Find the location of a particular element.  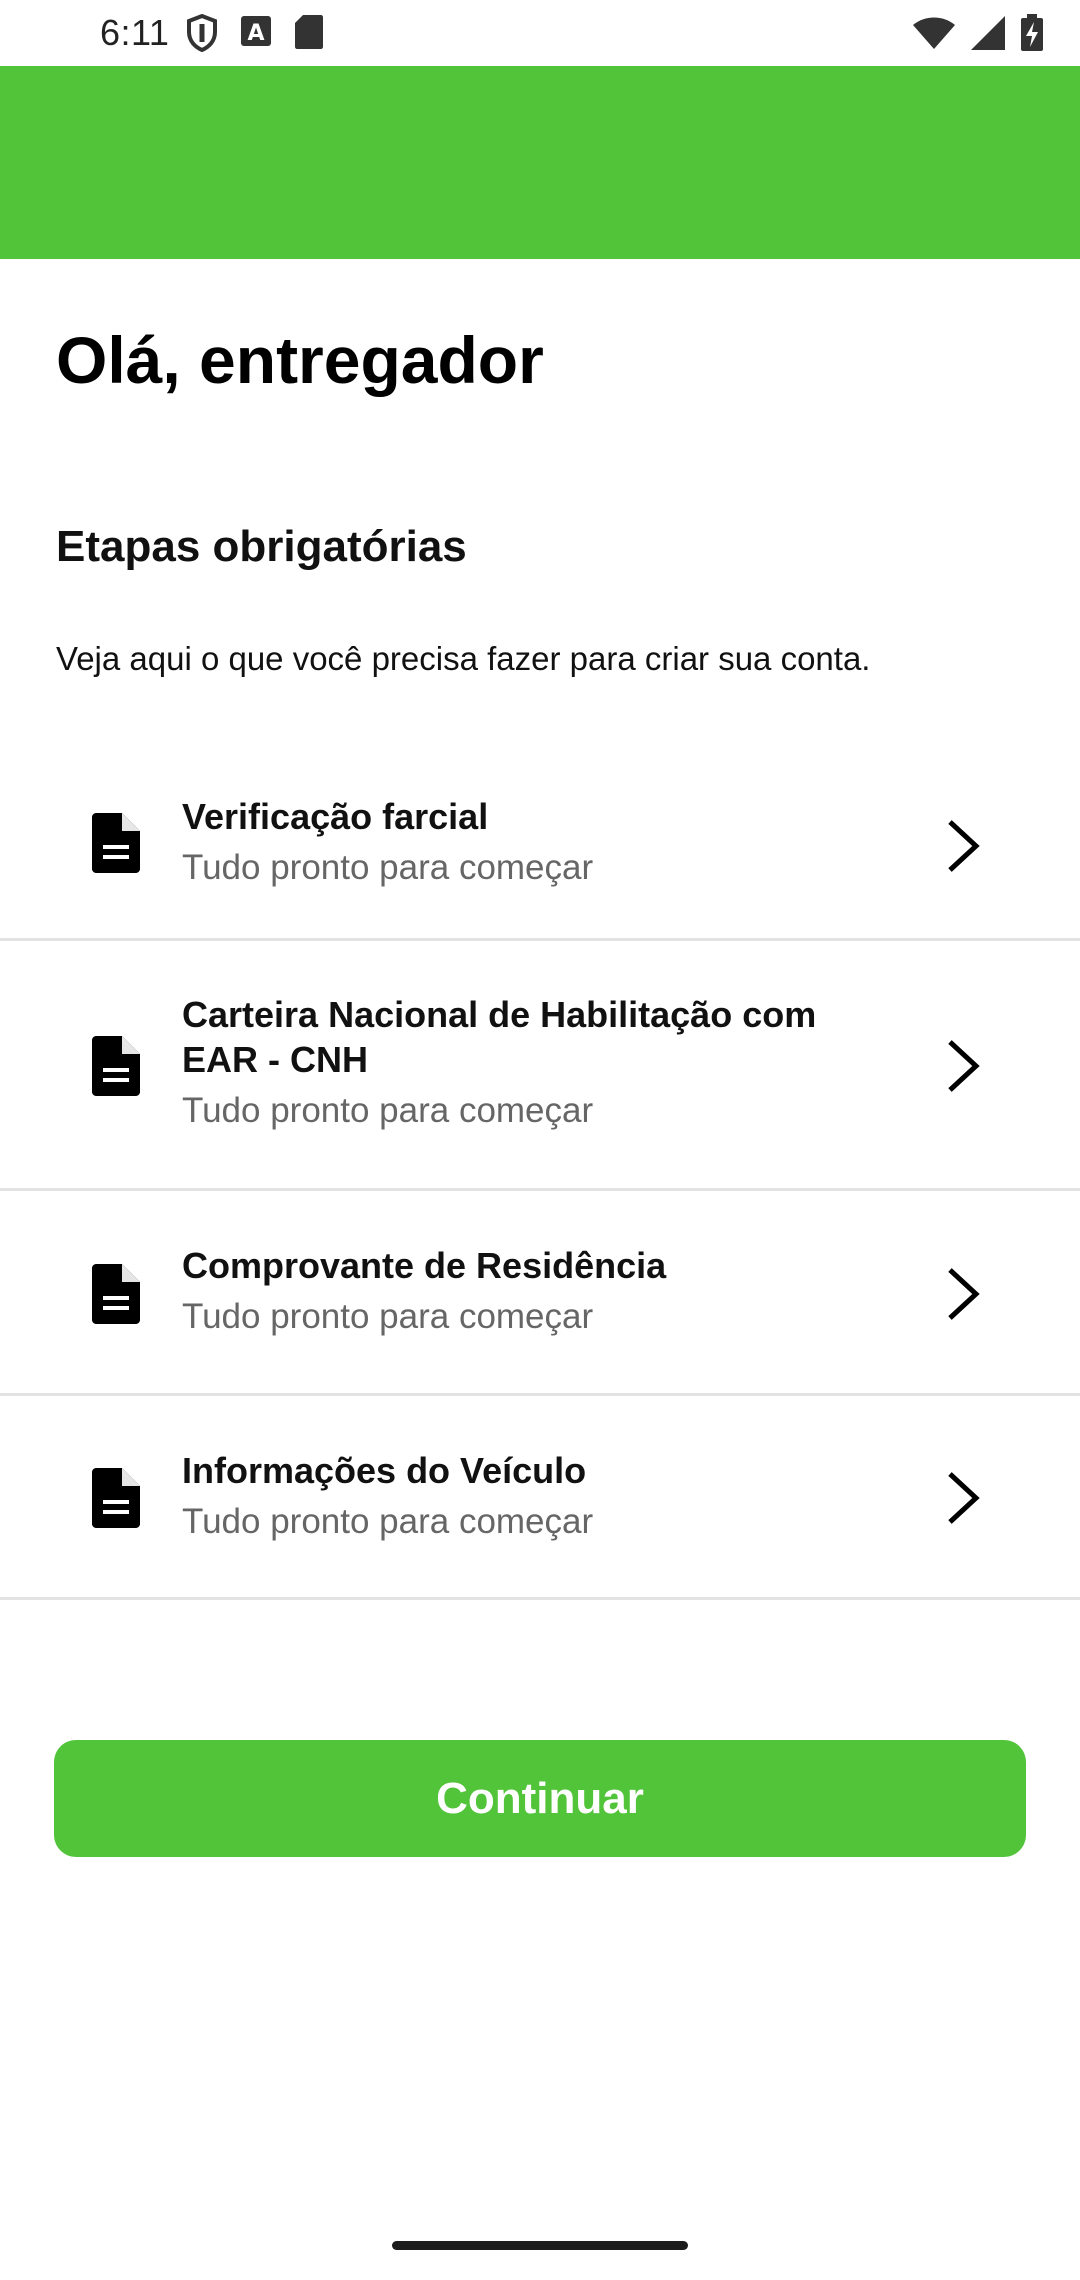

continue-button: Continuar is located at coordinates (540, 1798).